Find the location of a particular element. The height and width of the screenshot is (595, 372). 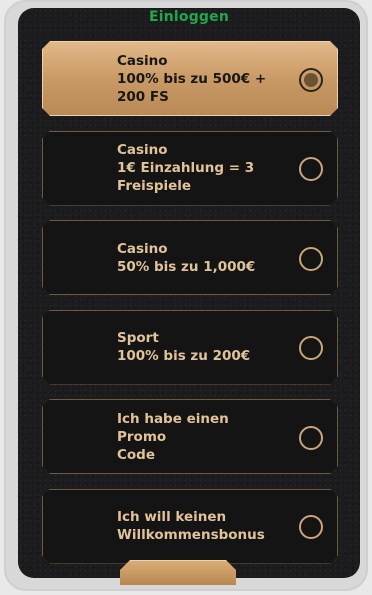

bonus-option-label: Ich habe einen Promo Code is located at coordinates (173, 436).